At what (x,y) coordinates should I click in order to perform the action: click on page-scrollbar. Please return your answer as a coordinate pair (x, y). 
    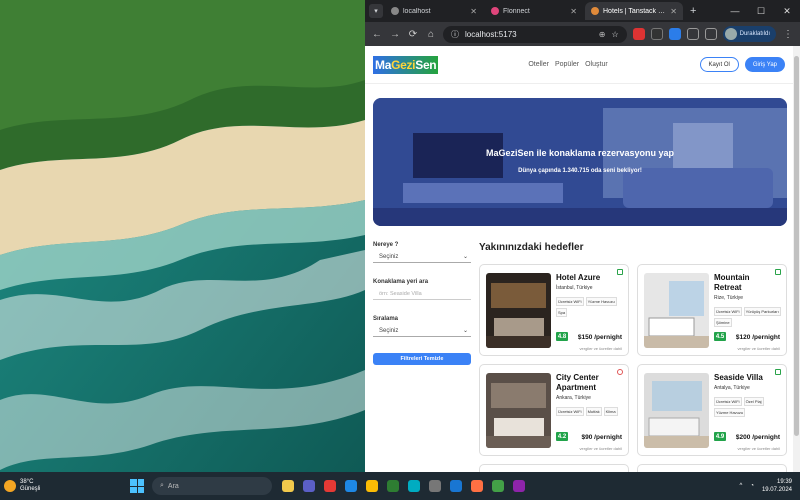
    Looking at the image, I should click on (796, 259).